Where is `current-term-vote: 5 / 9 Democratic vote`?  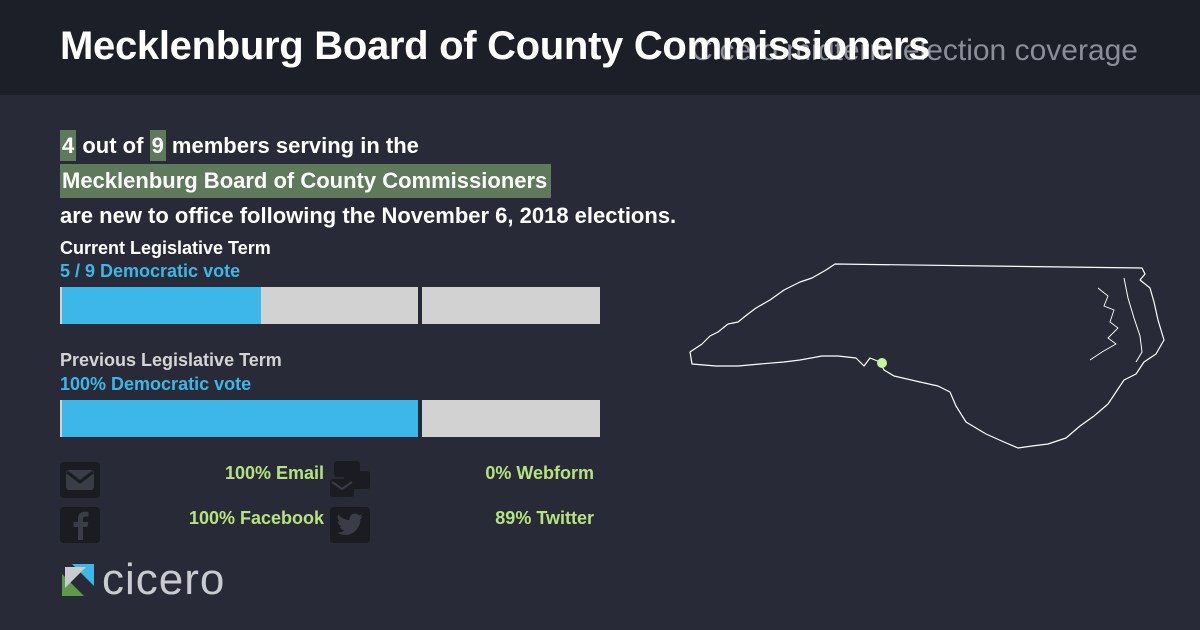 current-term-vote: 5 / 9 Democratic vote is located at coordinates (150, 271).